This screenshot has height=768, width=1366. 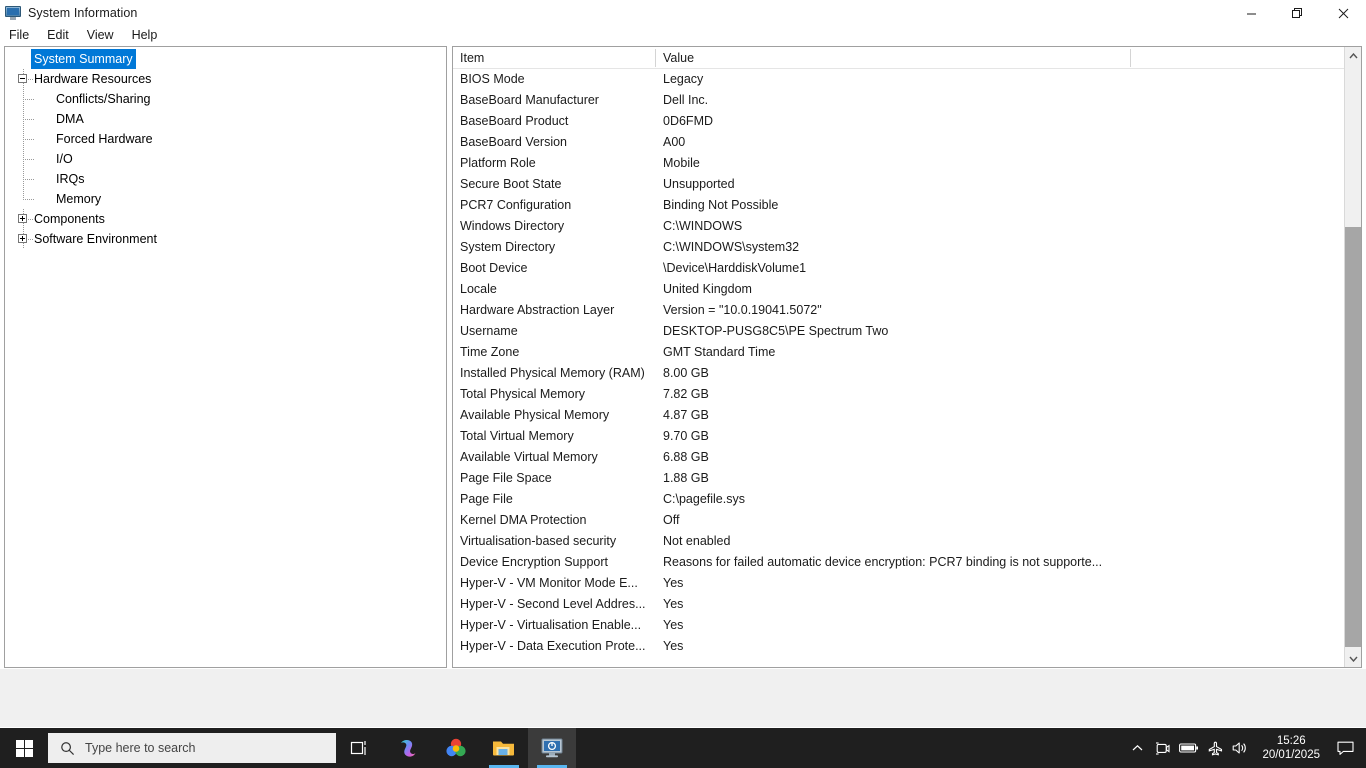 I want to click on menu-edit: Edit, so click(x=58, y=35).